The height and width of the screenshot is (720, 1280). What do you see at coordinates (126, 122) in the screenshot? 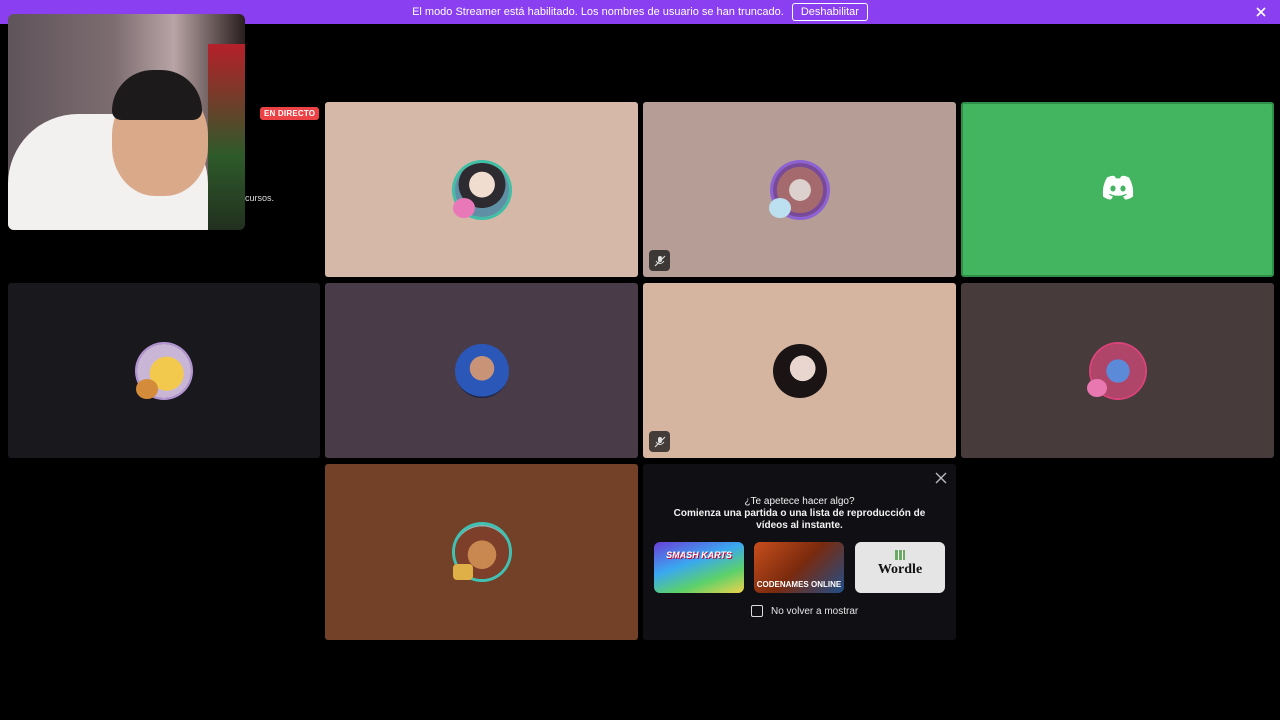
I see `webcam-overlay` at bounding box center [126, 122].